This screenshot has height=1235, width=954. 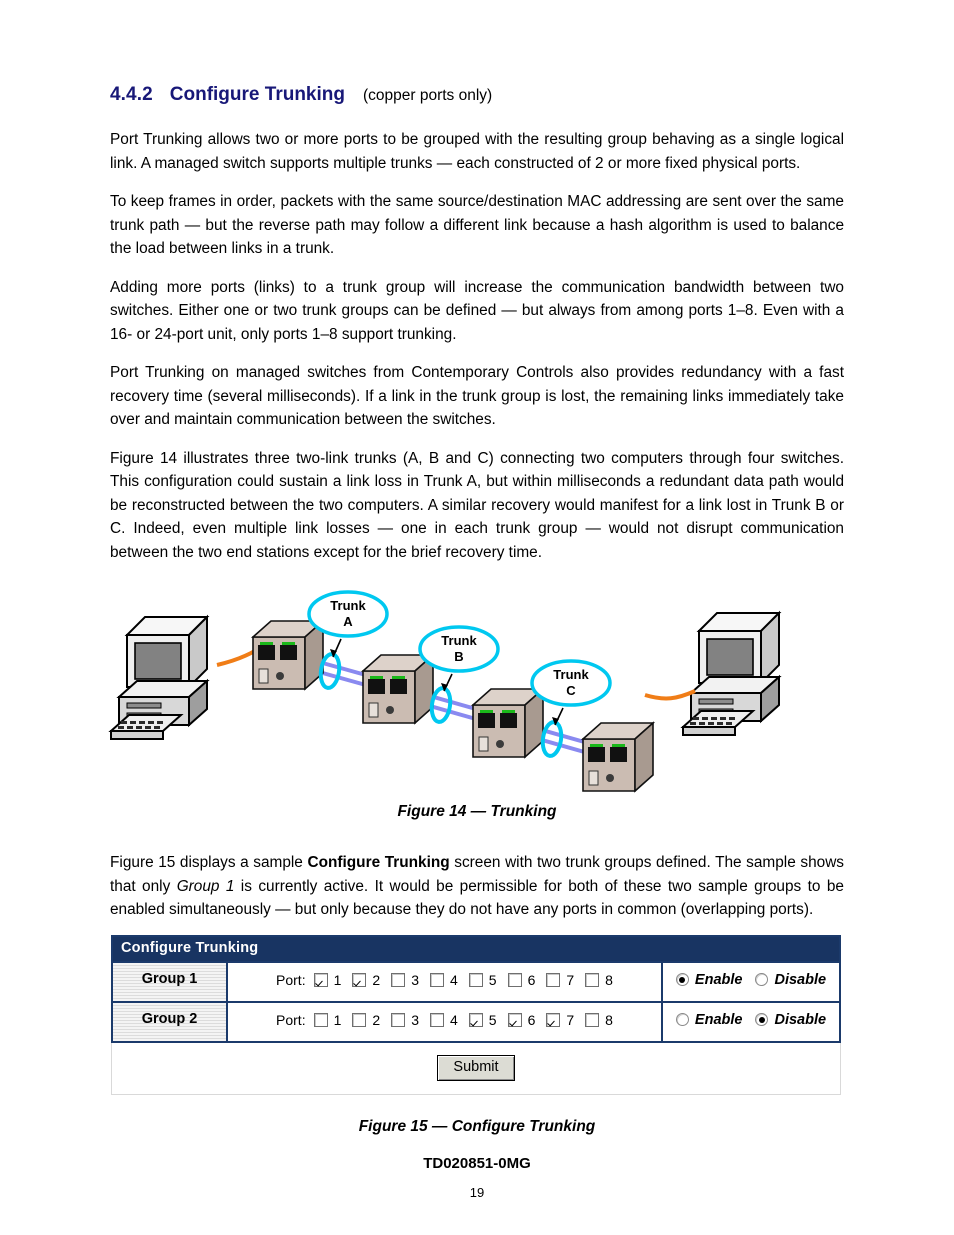 What do you see at coordinates (170, 981) in the screenshot?
I see `group-label-cell: Group 1` at bounding box center [170, 981].